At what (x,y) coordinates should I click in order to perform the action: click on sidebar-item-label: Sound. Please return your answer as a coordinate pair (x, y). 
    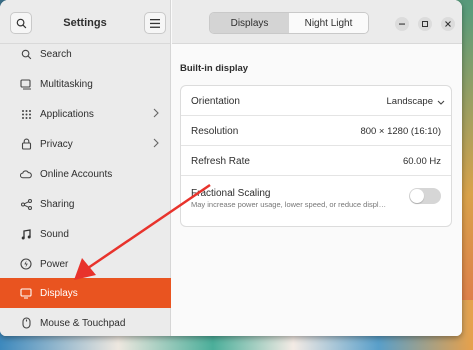
    Looking at the image, I should click on (54, 234).